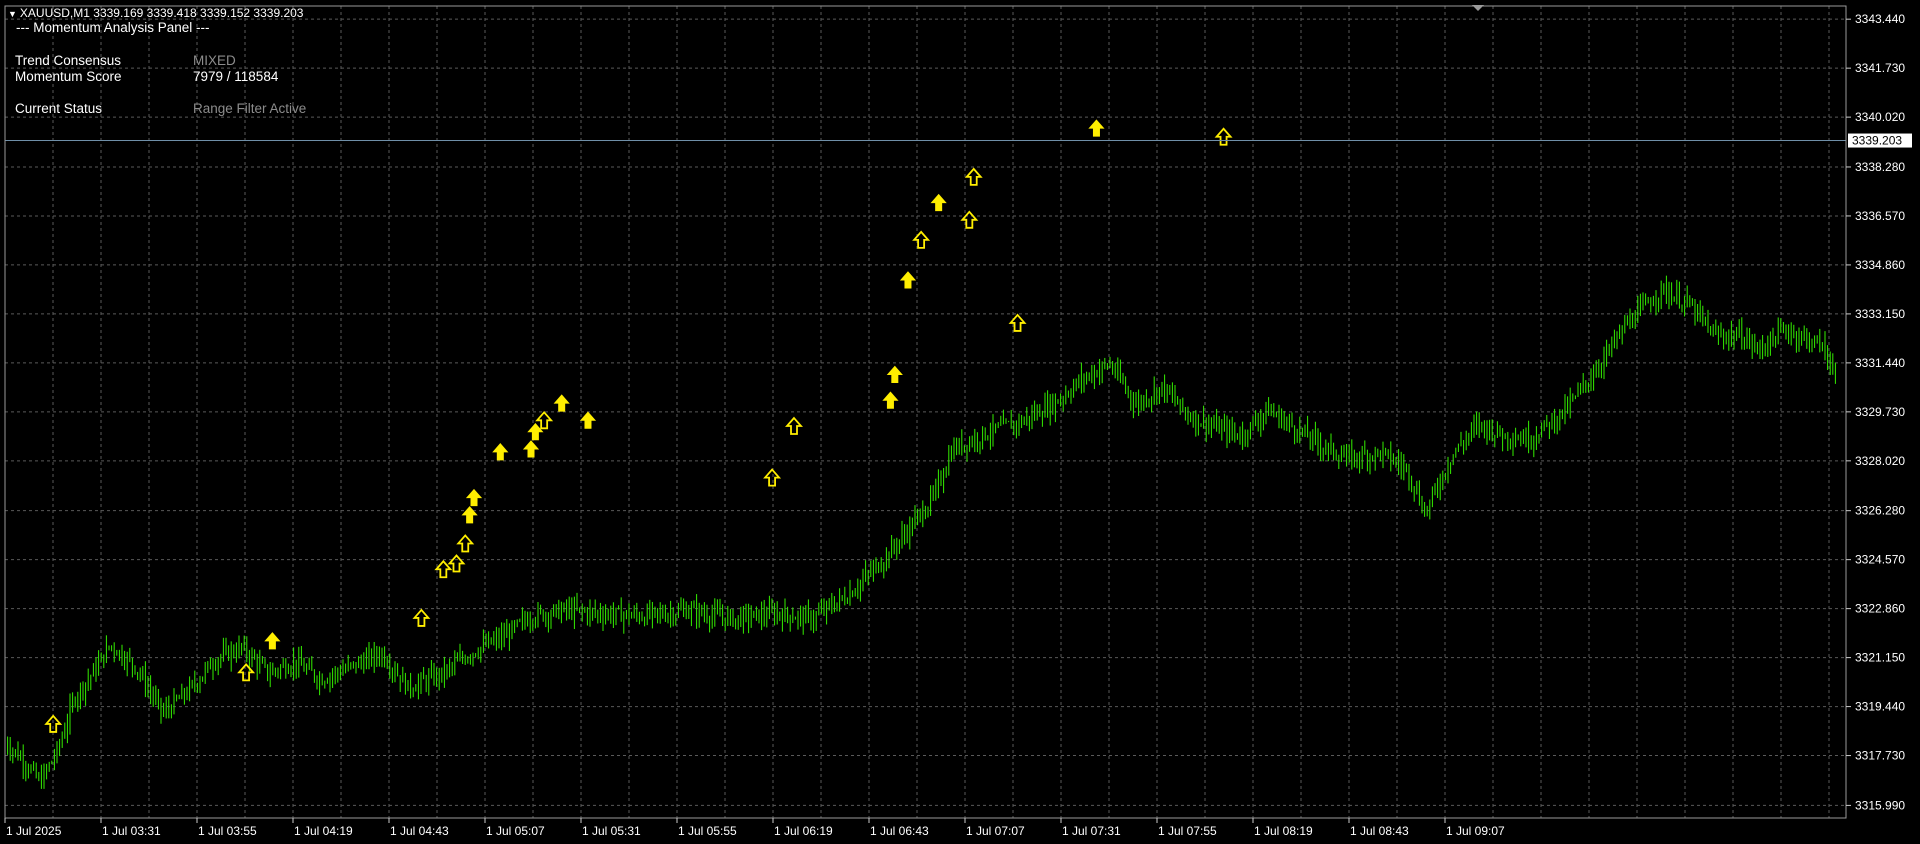 The width and height of the screenshot is (1920, 844). I want to click on y-tick-label: 3329.730, so click(1880, 412).